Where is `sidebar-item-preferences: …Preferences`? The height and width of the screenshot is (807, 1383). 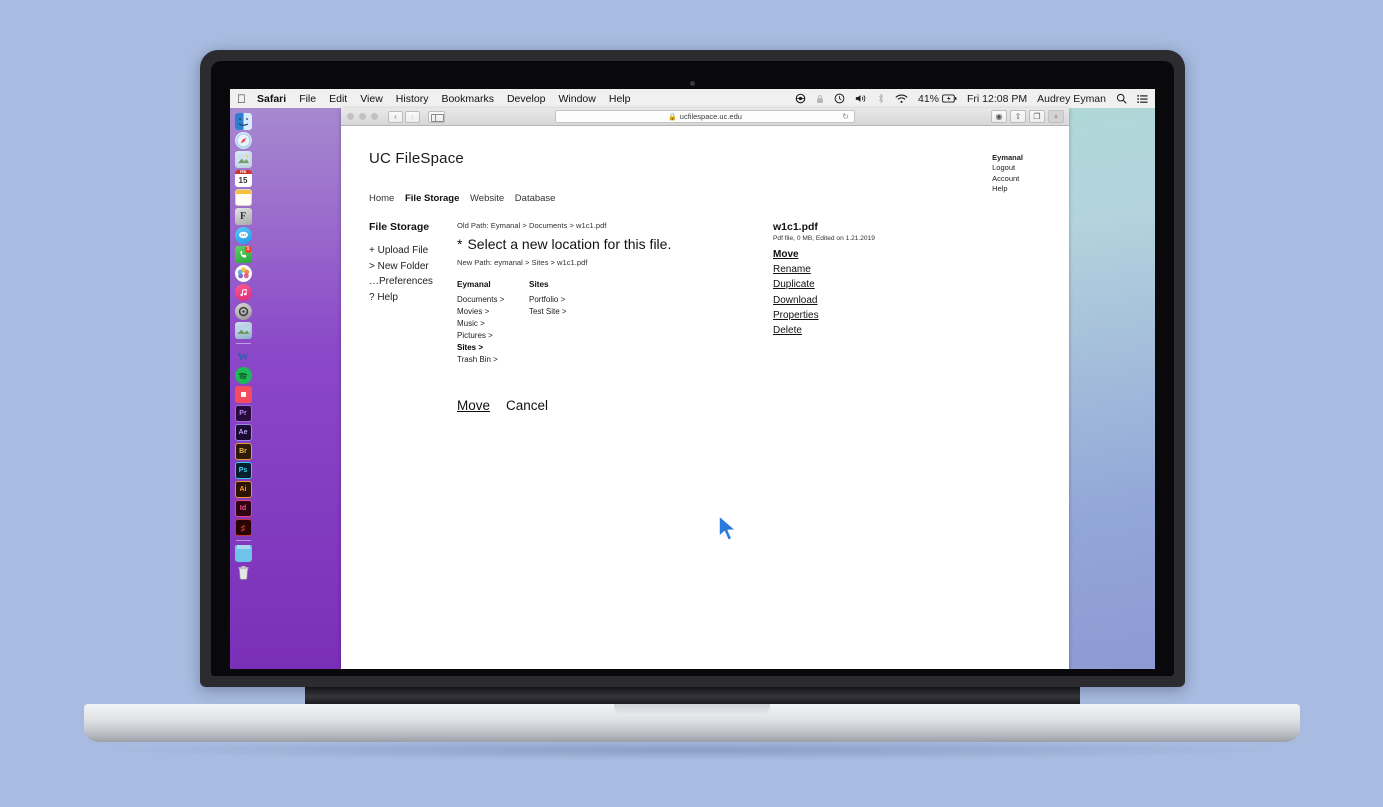
sidebar-item-preferences: …Preferences is located at coordinates (413, 282).